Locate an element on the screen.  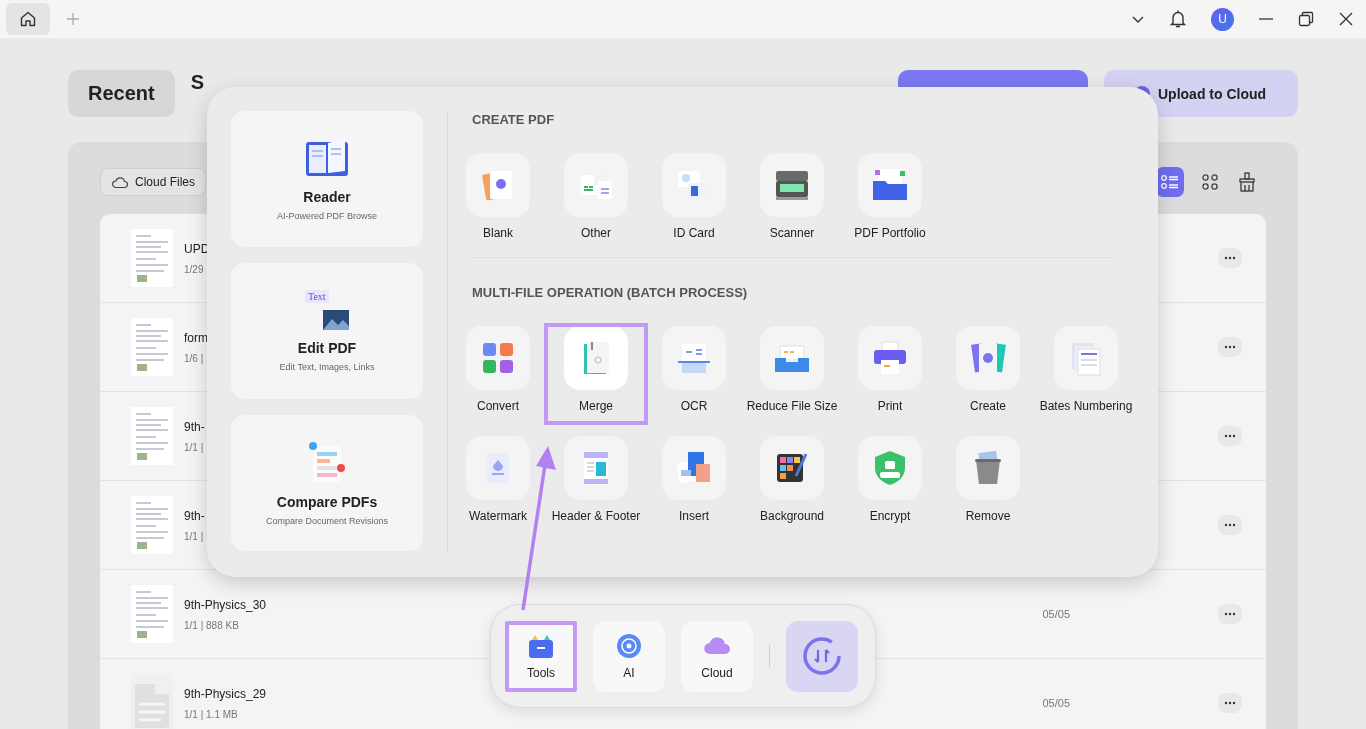
tool-button: Convert is located at coordinates (498, 374).